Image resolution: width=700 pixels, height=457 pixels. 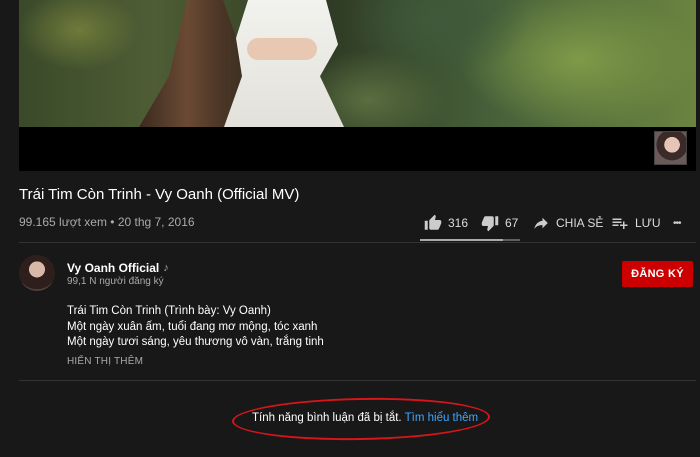 I want to click on channel-name: Vy Oanh Official, so click(x=113, y=268).